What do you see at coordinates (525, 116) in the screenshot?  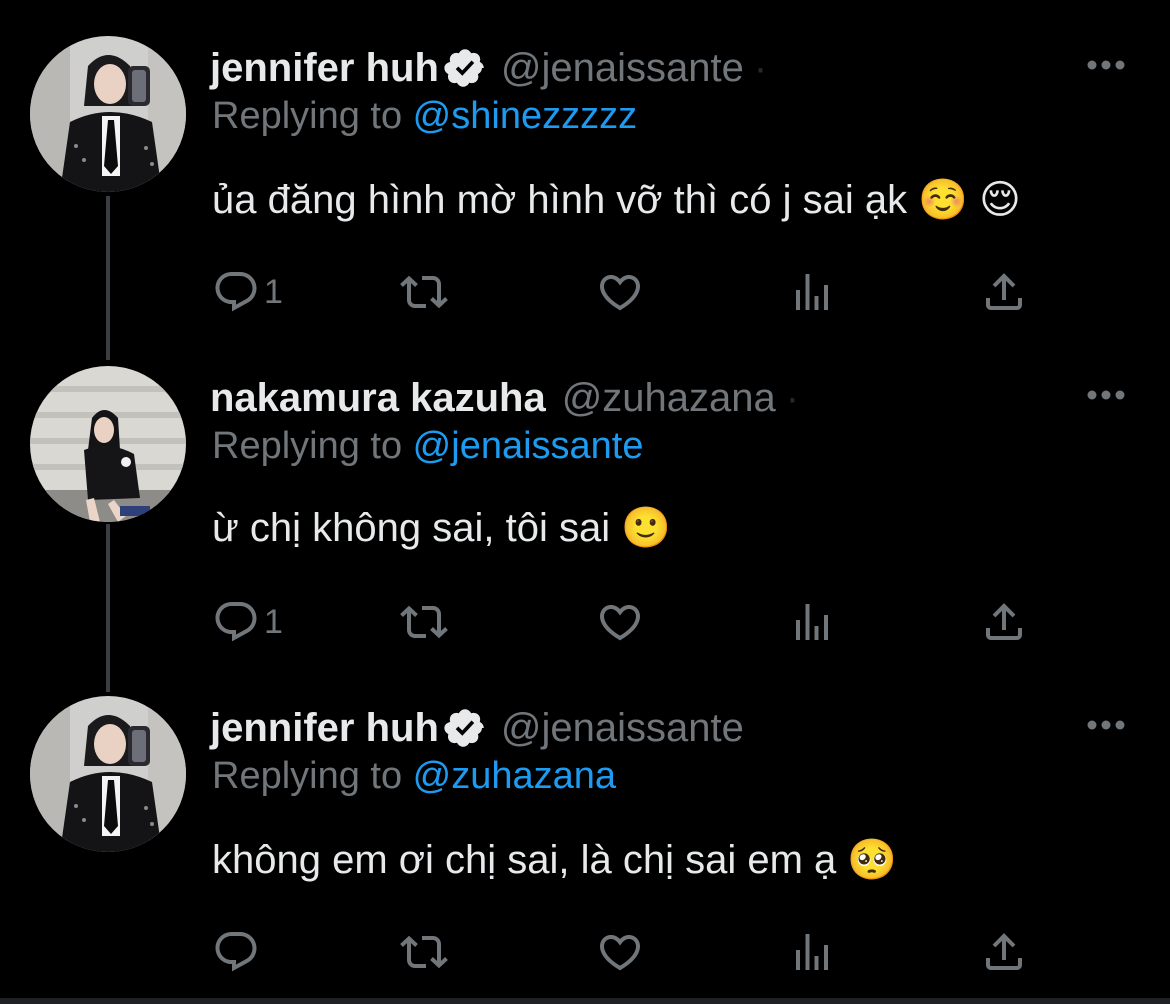 I see `replying-to-mention: @shinezzzzz` at bounding box center [525, 116].